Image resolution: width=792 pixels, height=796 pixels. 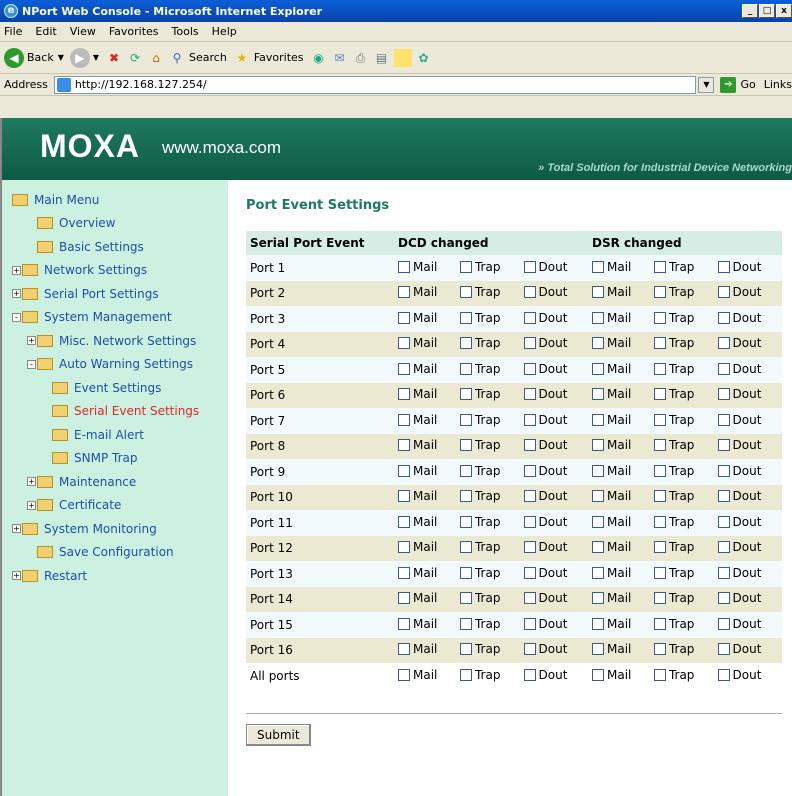 What do you see at coordinates (115, 412) in the screenshot?
I see `sidebar-item-serial-event-settings: Serial Event Settings` at bounding box center [115, 412].